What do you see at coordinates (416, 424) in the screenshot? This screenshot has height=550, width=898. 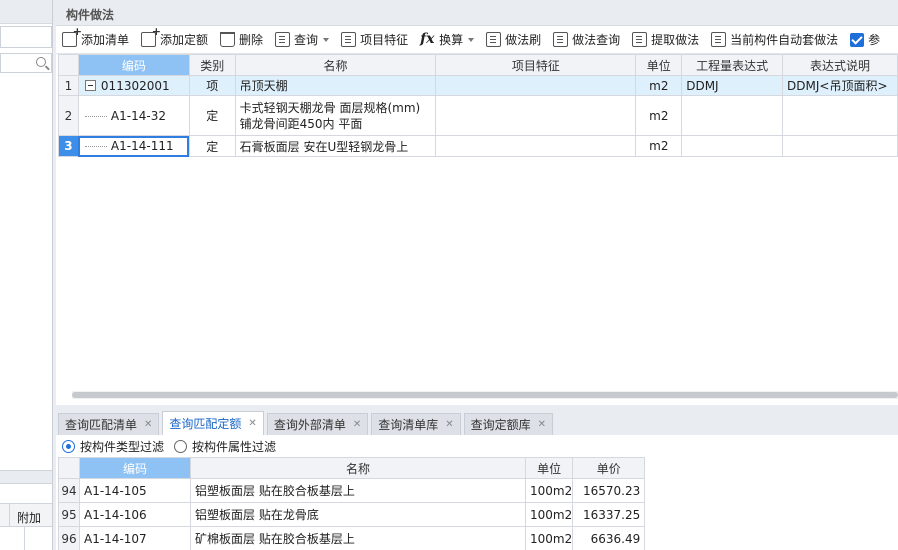 I see `tab-4: 查询清单库 ✕` at bounding box center [416, 424].